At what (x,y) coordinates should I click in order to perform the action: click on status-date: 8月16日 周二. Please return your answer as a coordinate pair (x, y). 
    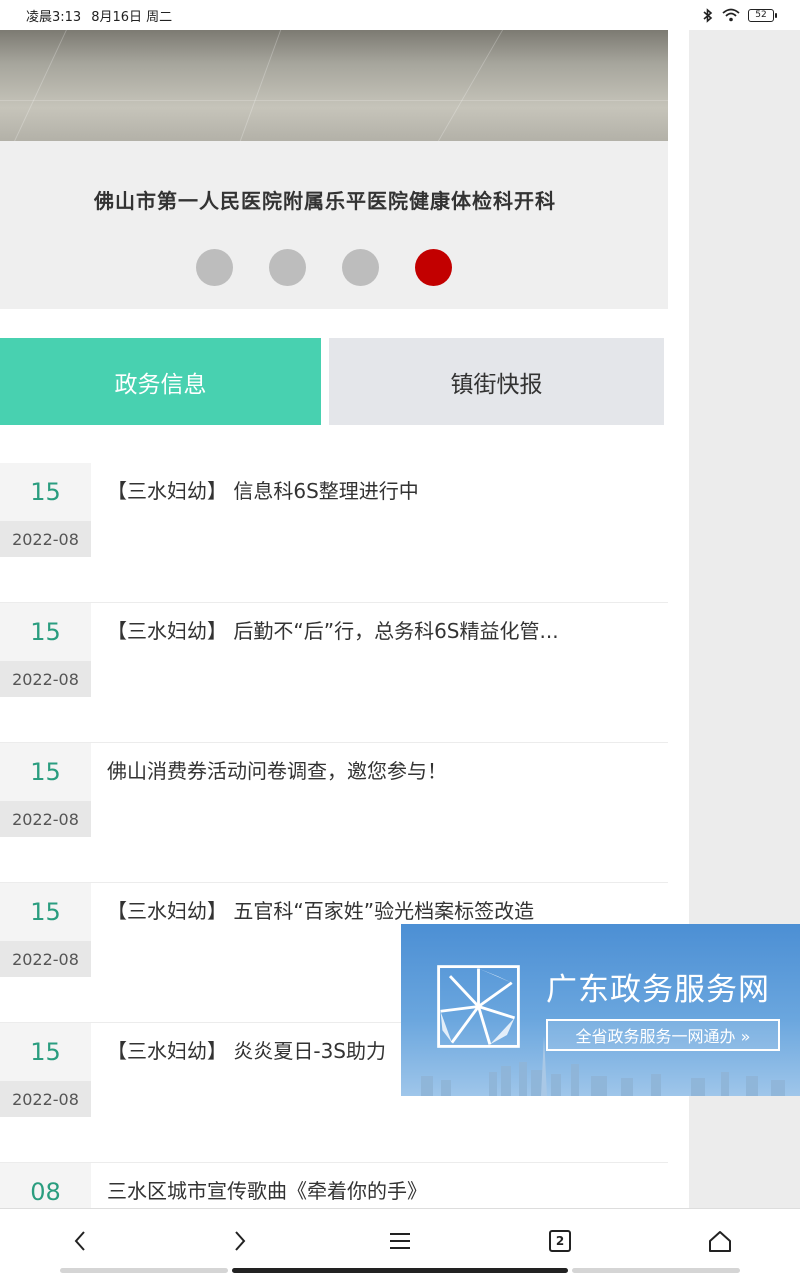
    Looking at the image, I should click on (132, 17).